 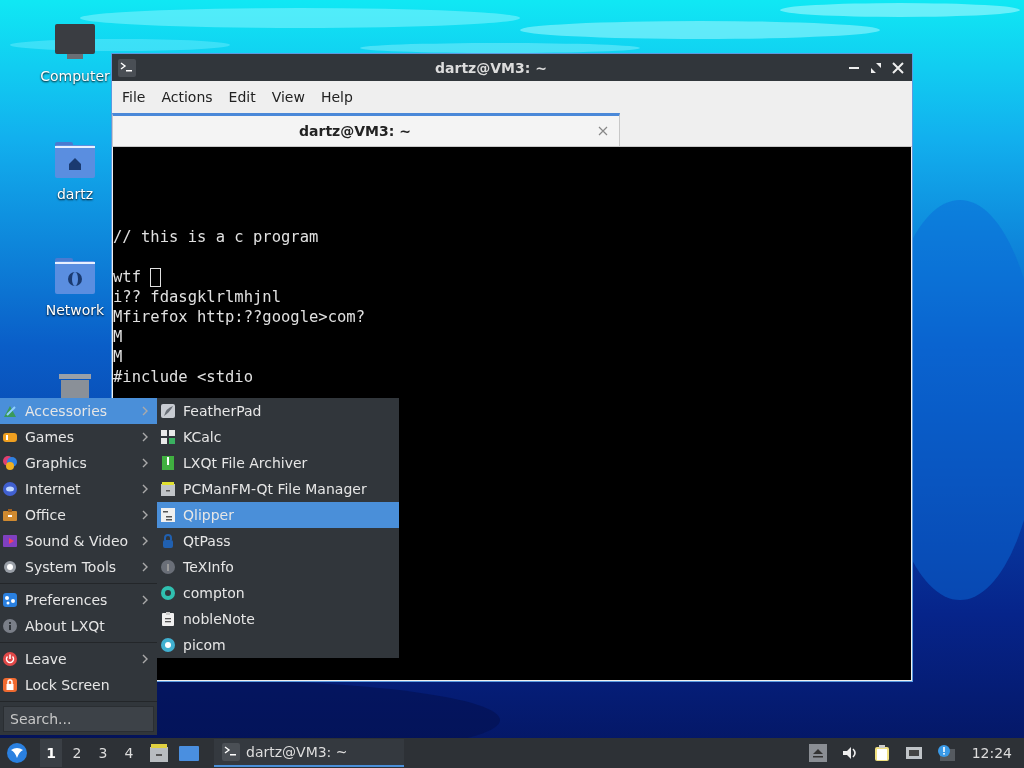 What do you see at coordinates (75, 76) in the screenshot?
I see `icon-label: Computer` at bounding box center [75, 76].